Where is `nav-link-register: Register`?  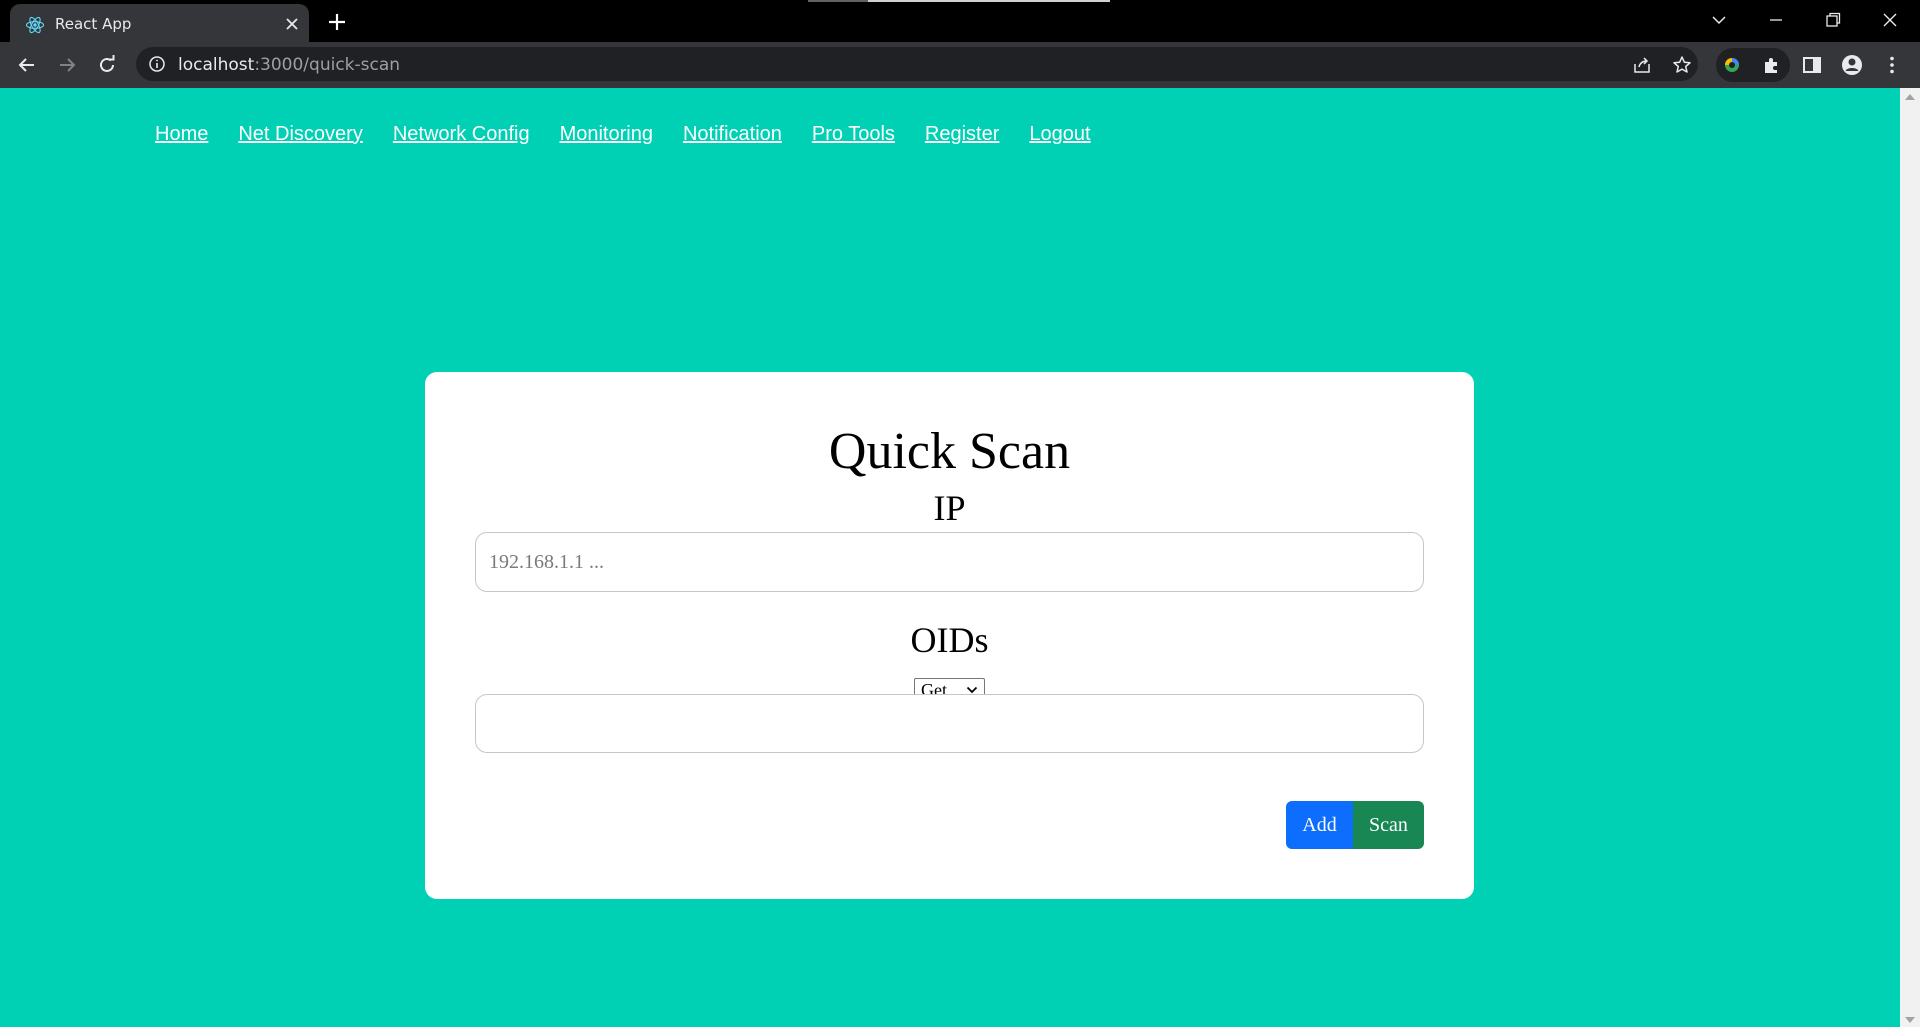 nav-link-register: Register is located at coordinates (962, 134).